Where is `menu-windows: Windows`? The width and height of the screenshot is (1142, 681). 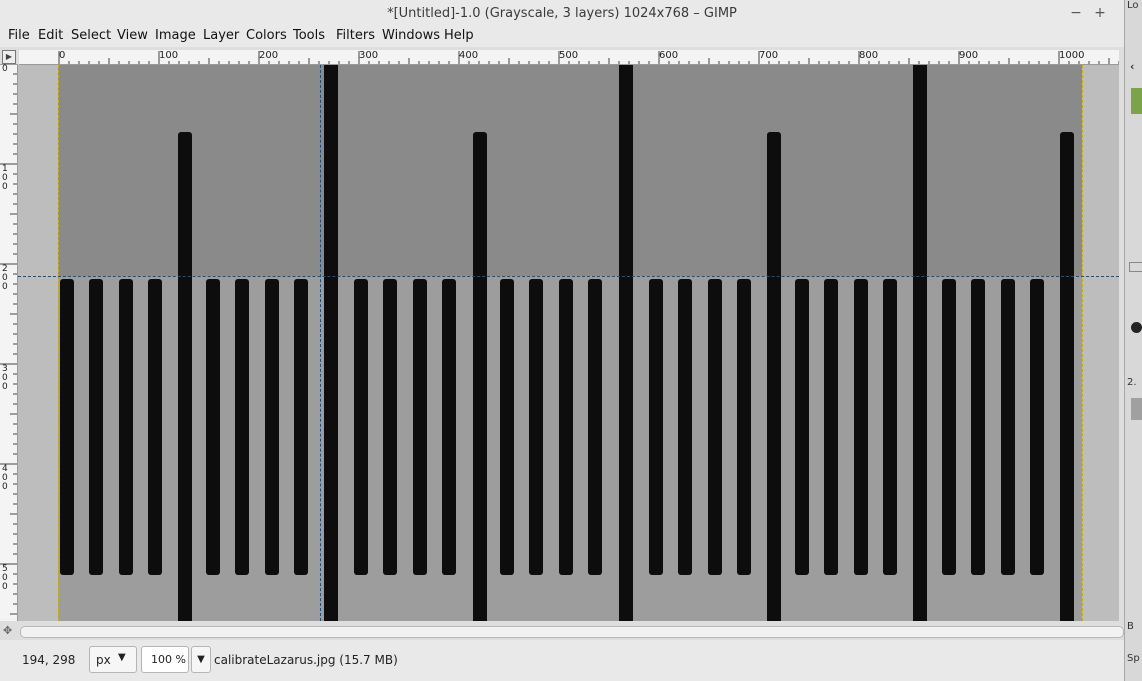
menu-windows: Windows is located at coordinates (411, 35).